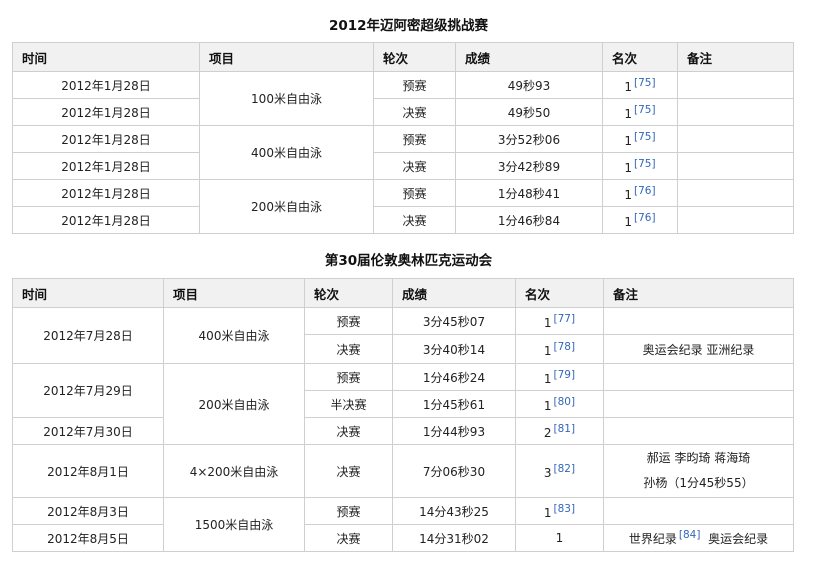 The height and width of the screenshot is (567, 817). Describe the element at coordinates (529, 193) in the screenshot. I see `result-cell: 1分48秒41` at that location.